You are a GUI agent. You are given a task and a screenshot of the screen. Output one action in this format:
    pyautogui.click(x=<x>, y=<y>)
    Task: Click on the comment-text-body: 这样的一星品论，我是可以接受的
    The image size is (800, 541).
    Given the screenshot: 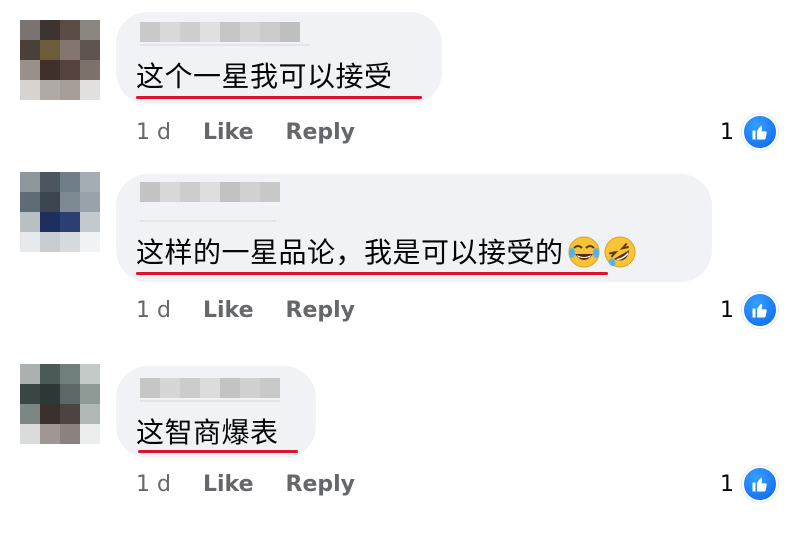 What is the action you would take?
    pyautogui.click(x=350, y=252)
    